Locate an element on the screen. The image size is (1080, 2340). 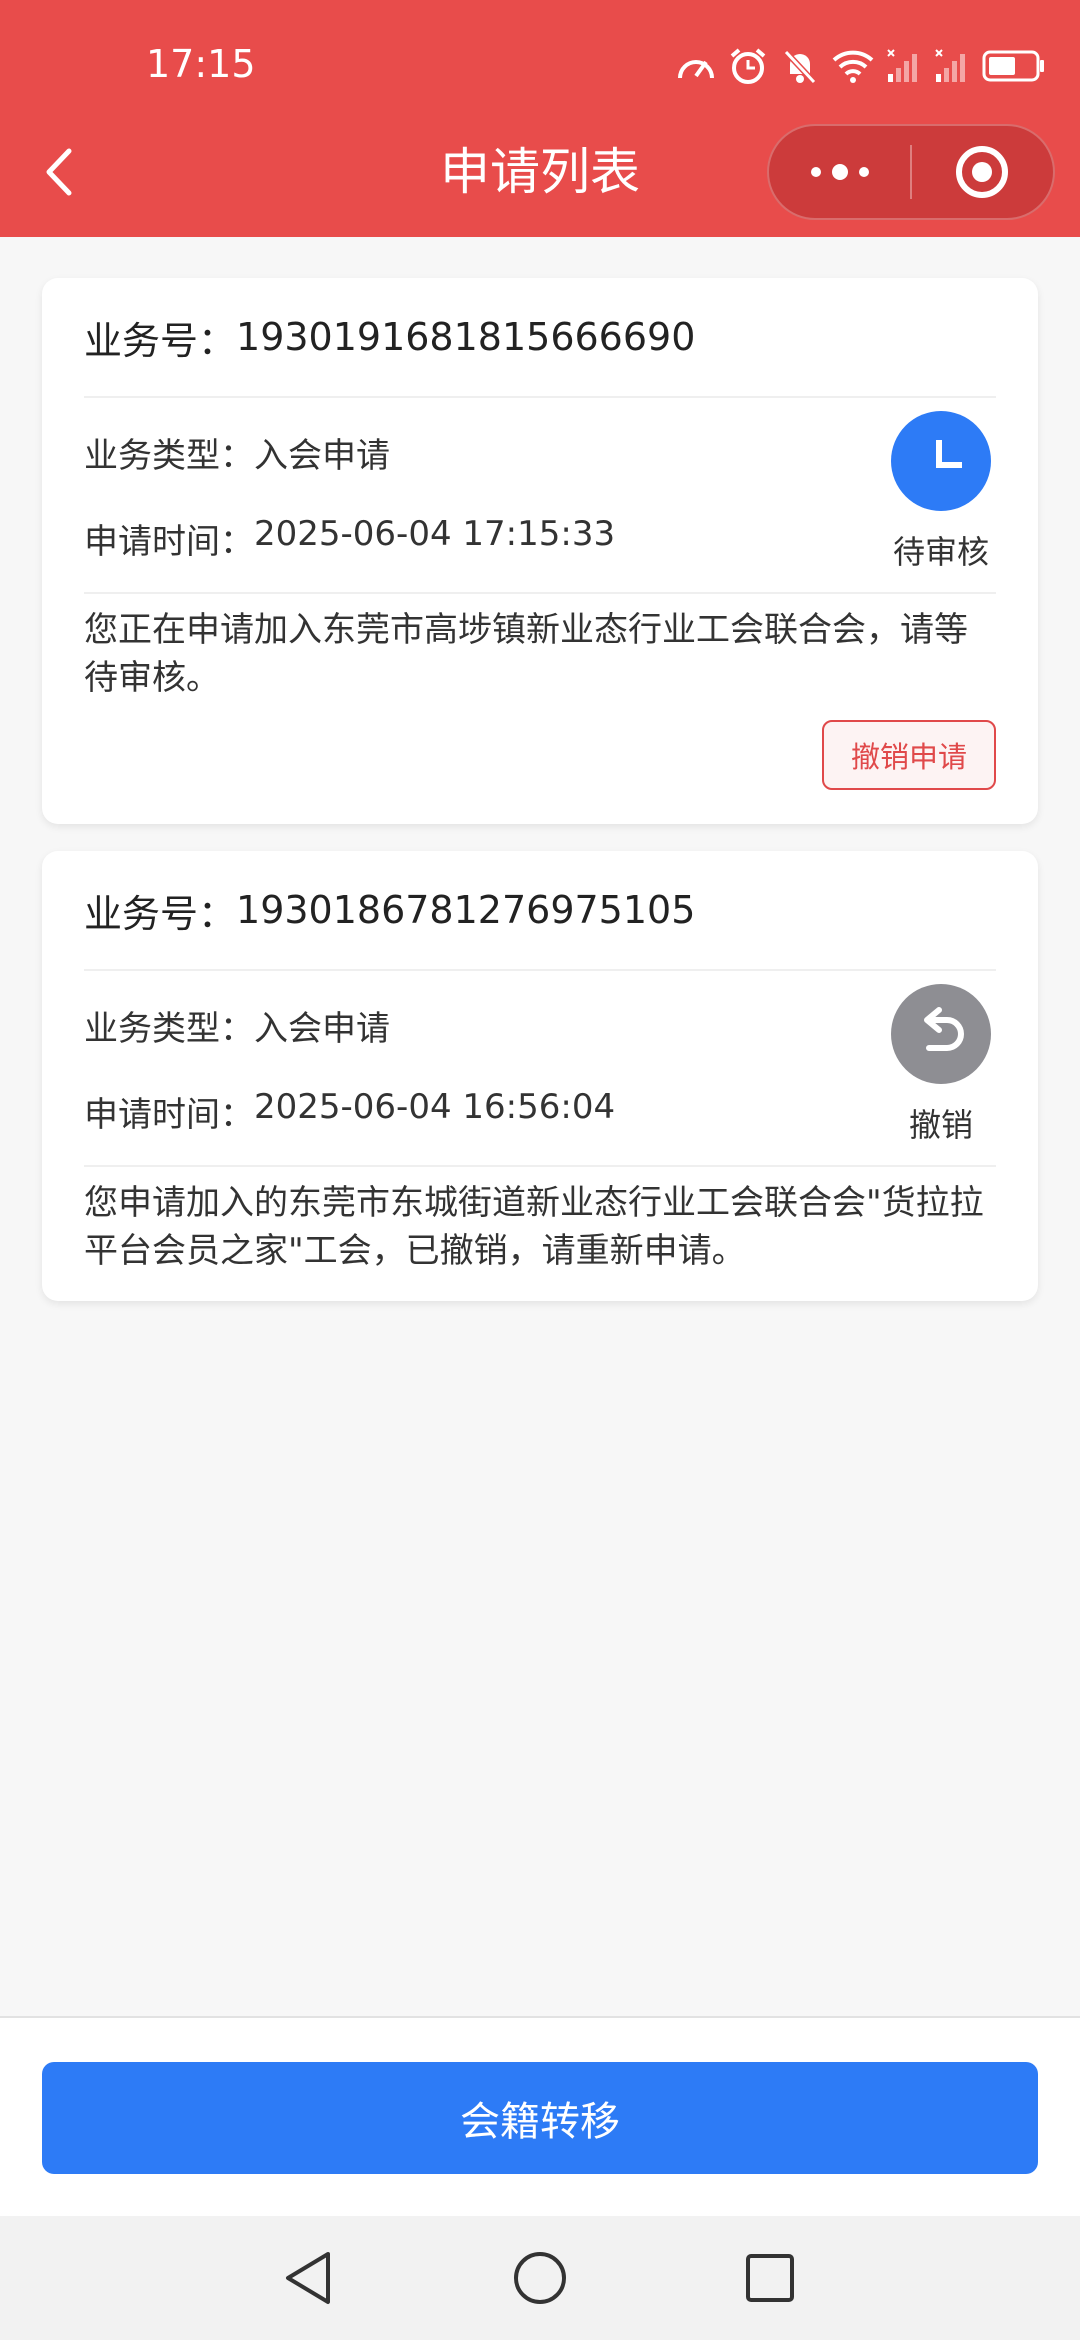
system-home-button is located at coordinates (540, 2278).